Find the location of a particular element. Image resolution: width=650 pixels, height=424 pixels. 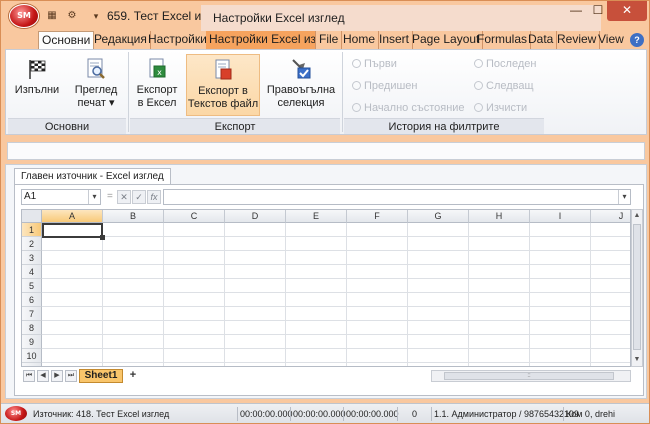

prev-sheet-icon: ◀ is located at coordinates (43, 376).